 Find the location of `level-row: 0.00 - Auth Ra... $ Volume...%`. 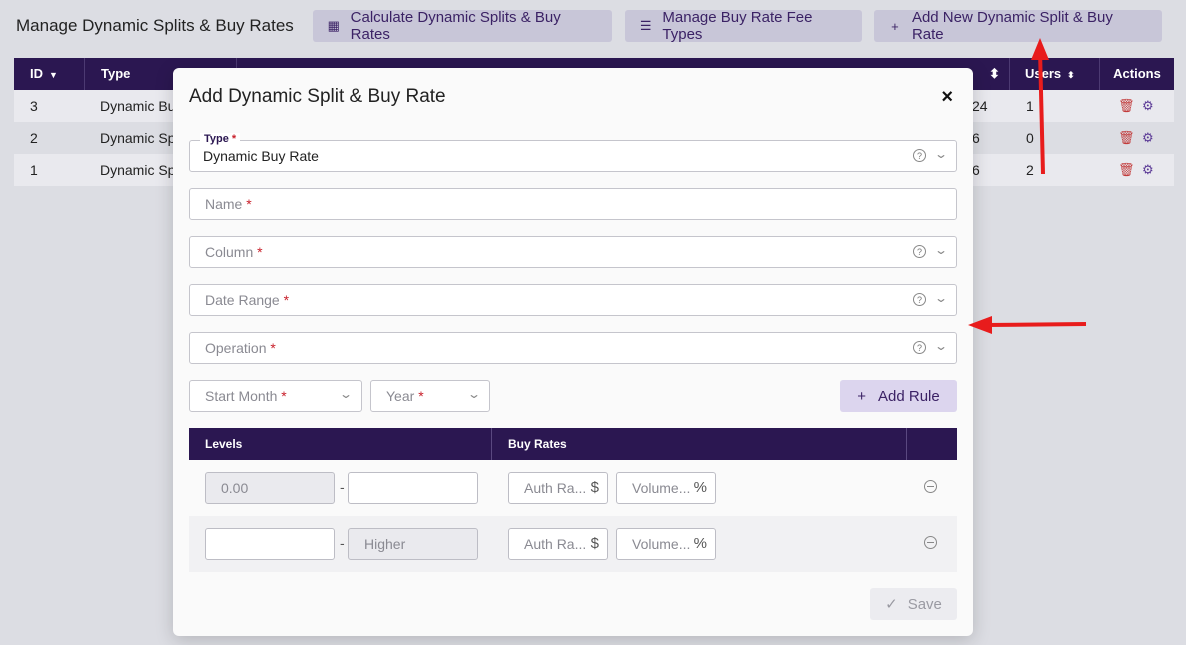

level-row: 0.00 - Auth Ra... $ Volume...% is located at coordinates (573, 488).